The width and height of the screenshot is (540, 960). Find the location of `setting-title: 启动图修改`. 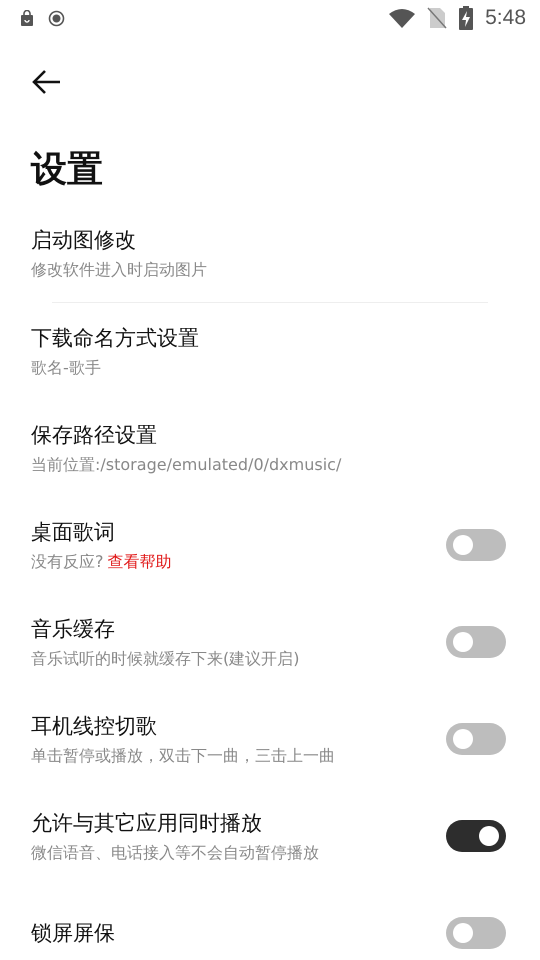

setting-title: 启动图修改 is located at coordinates (119, 240).